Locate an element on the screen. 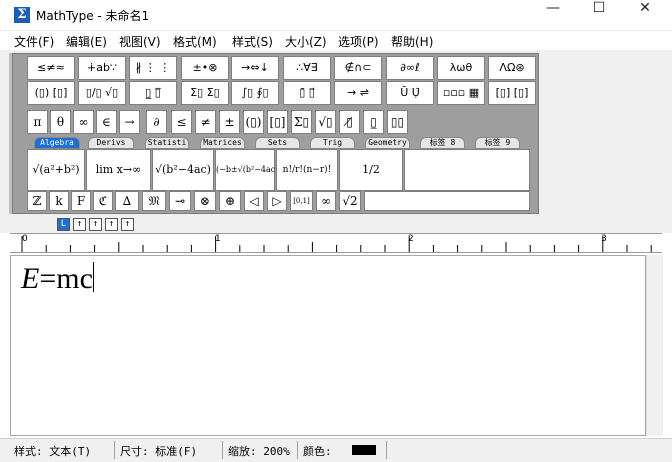 The width and height of the screenshot is (672, 462). template-parens: (▯) is located at coordinates (253, 122).